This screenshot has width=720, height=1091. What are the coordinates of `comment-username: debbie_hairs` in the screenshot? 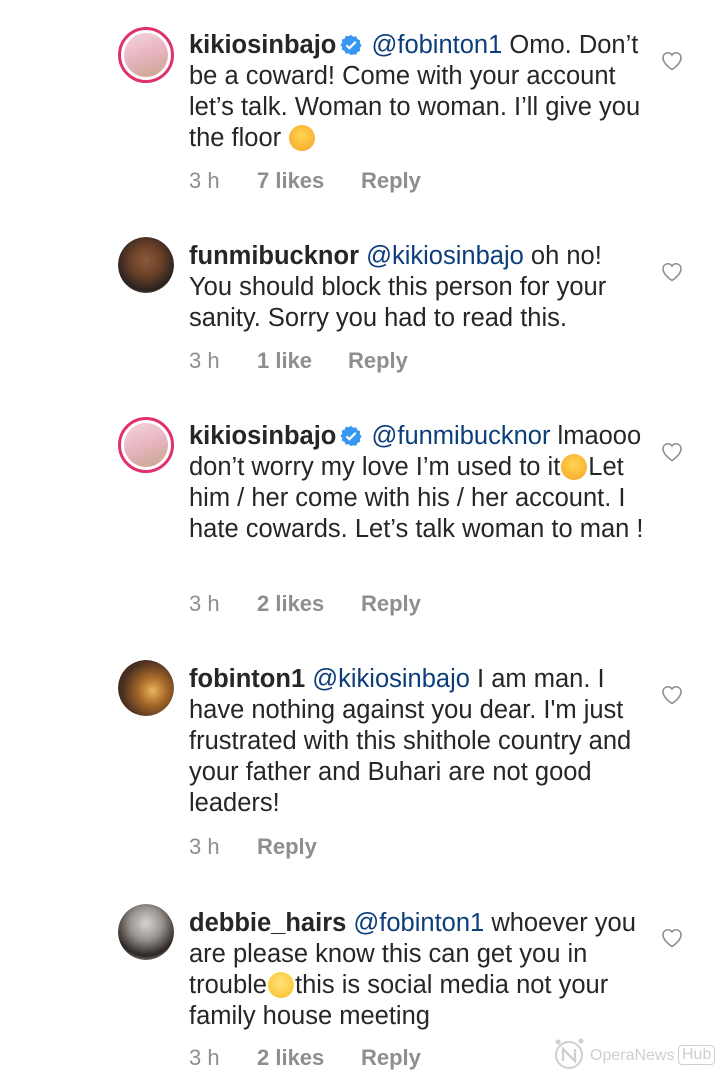 It's located at (267, 923).